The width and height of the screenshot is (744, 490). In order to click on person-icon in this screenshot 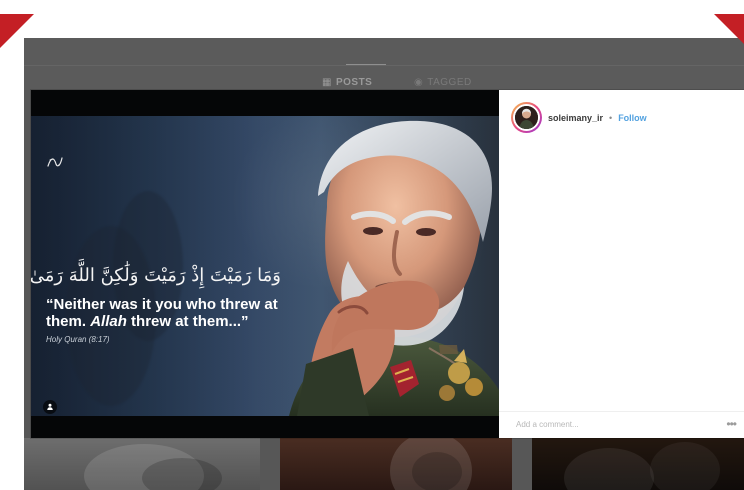, I will do `click(50, 406)`.